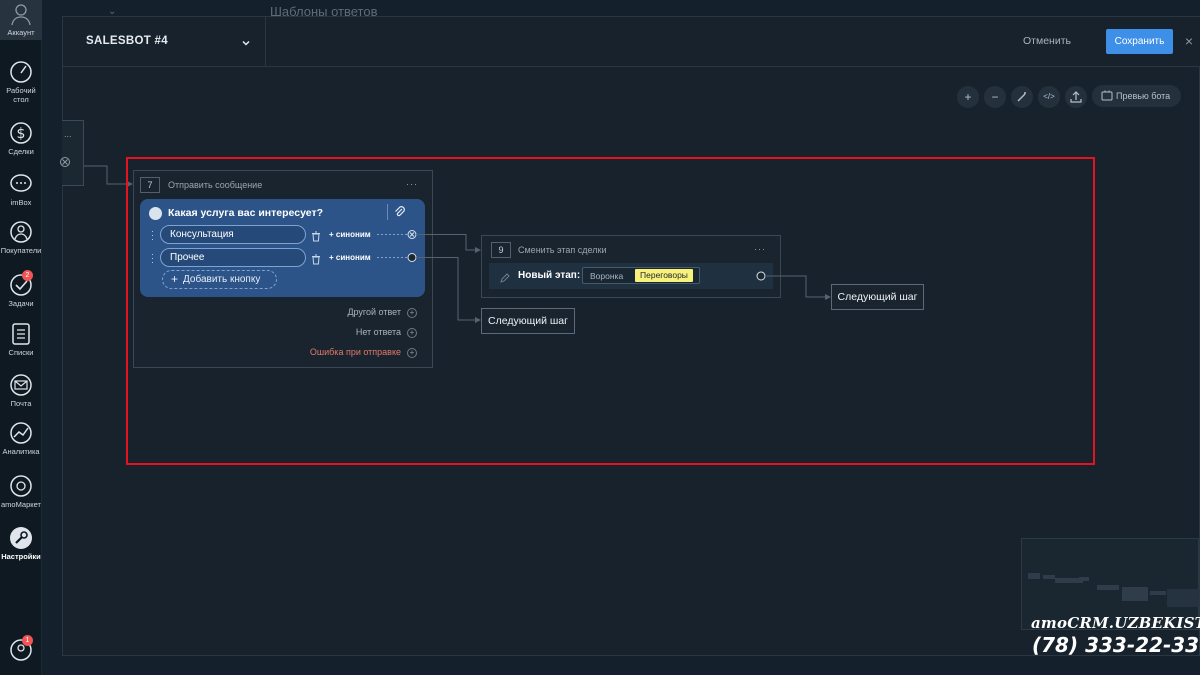 The width and height of the screenshot is (1200, 675). I want to click on add-no-answer-icon: +, so click(412, 333).